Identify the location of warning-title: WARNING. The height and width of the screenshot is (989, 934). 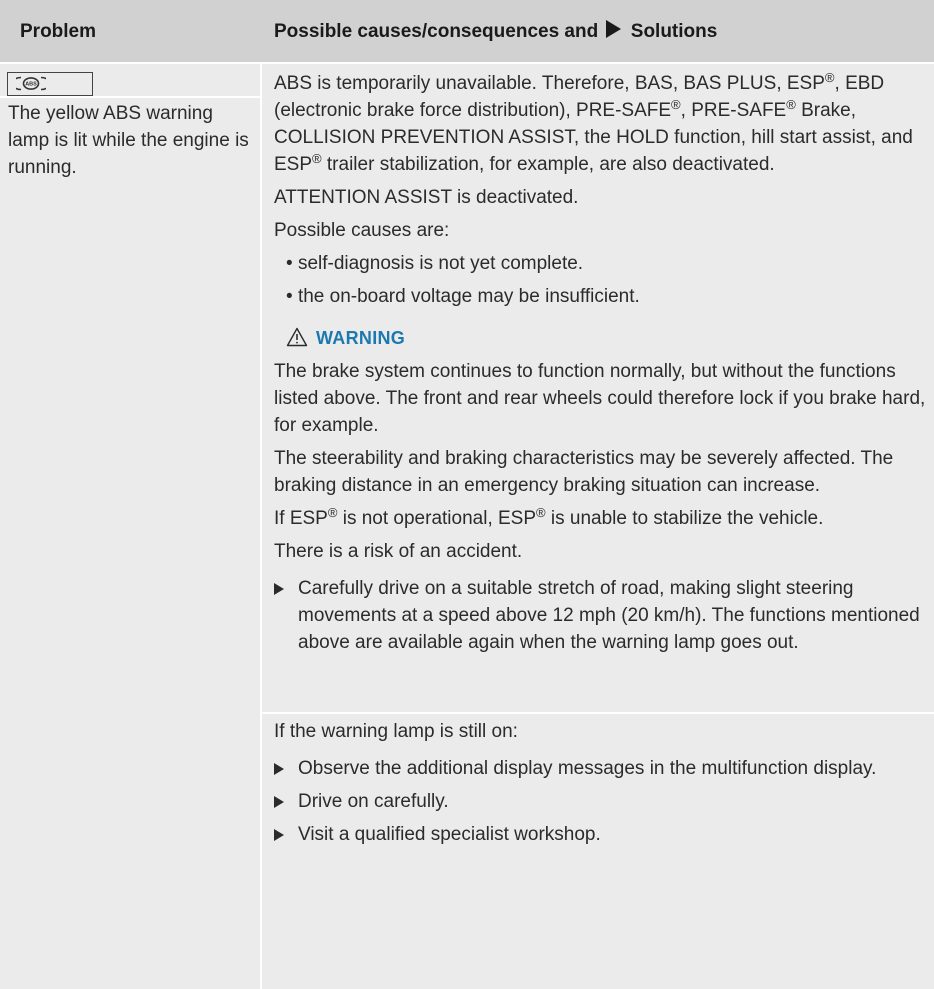
(361, 338).